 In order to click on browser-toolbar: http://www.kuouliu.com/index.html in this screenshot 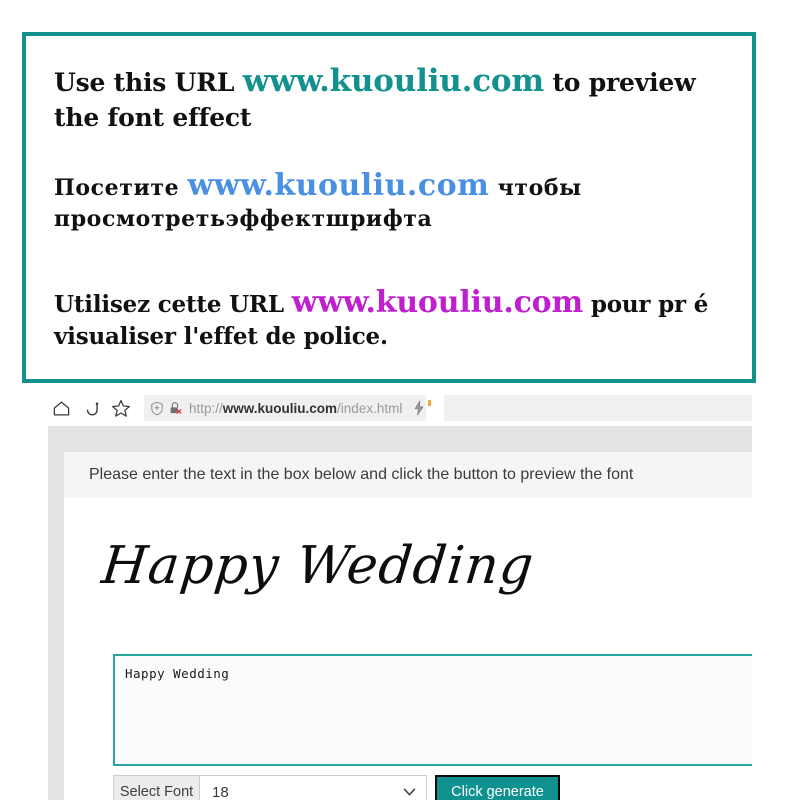, I will do `click(396, 408)`.